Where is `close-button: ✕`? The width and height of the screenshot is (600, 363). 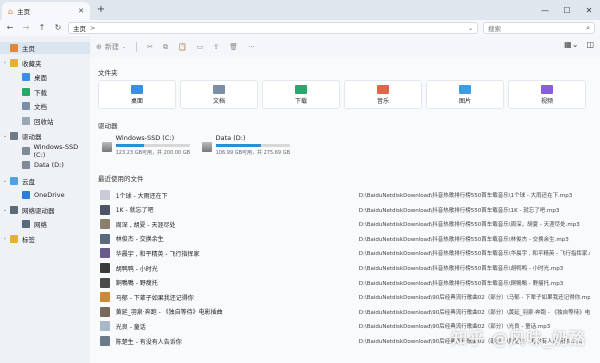
close-button: ✕ is located at coordinates (589, 10).